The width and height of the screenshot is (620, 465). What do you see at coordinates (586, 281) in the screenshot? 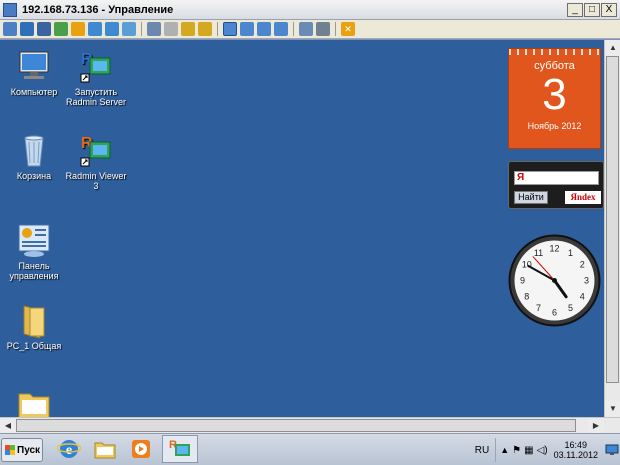
I see `clock-numeral: 3` at bounding box center [586, 281].